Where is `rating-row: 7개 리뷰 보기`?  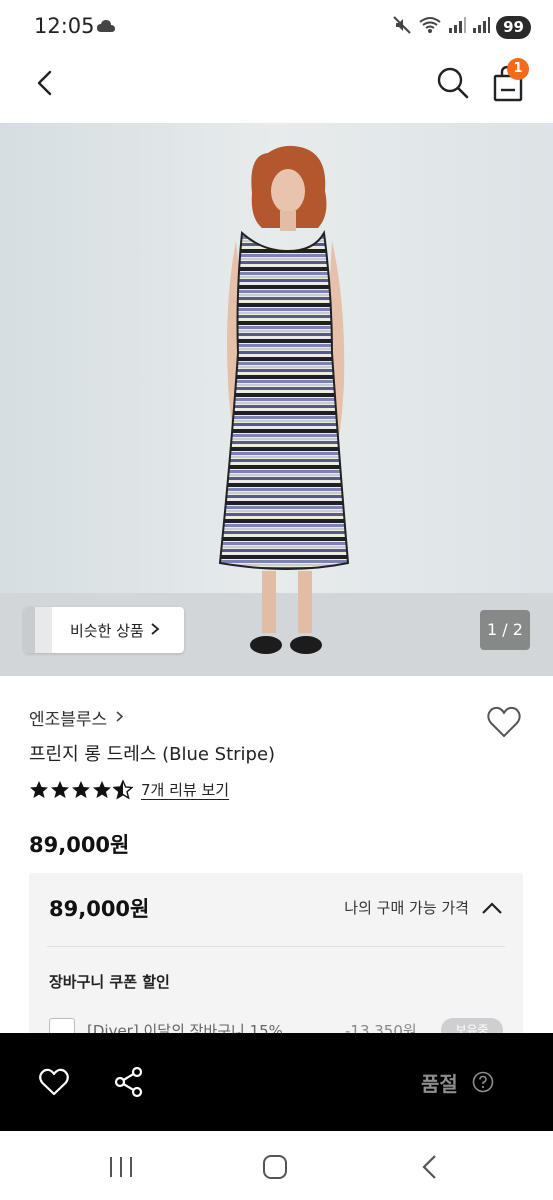
rating-row: 7개 리뷰 보기 is located at coordinates (129, 789).